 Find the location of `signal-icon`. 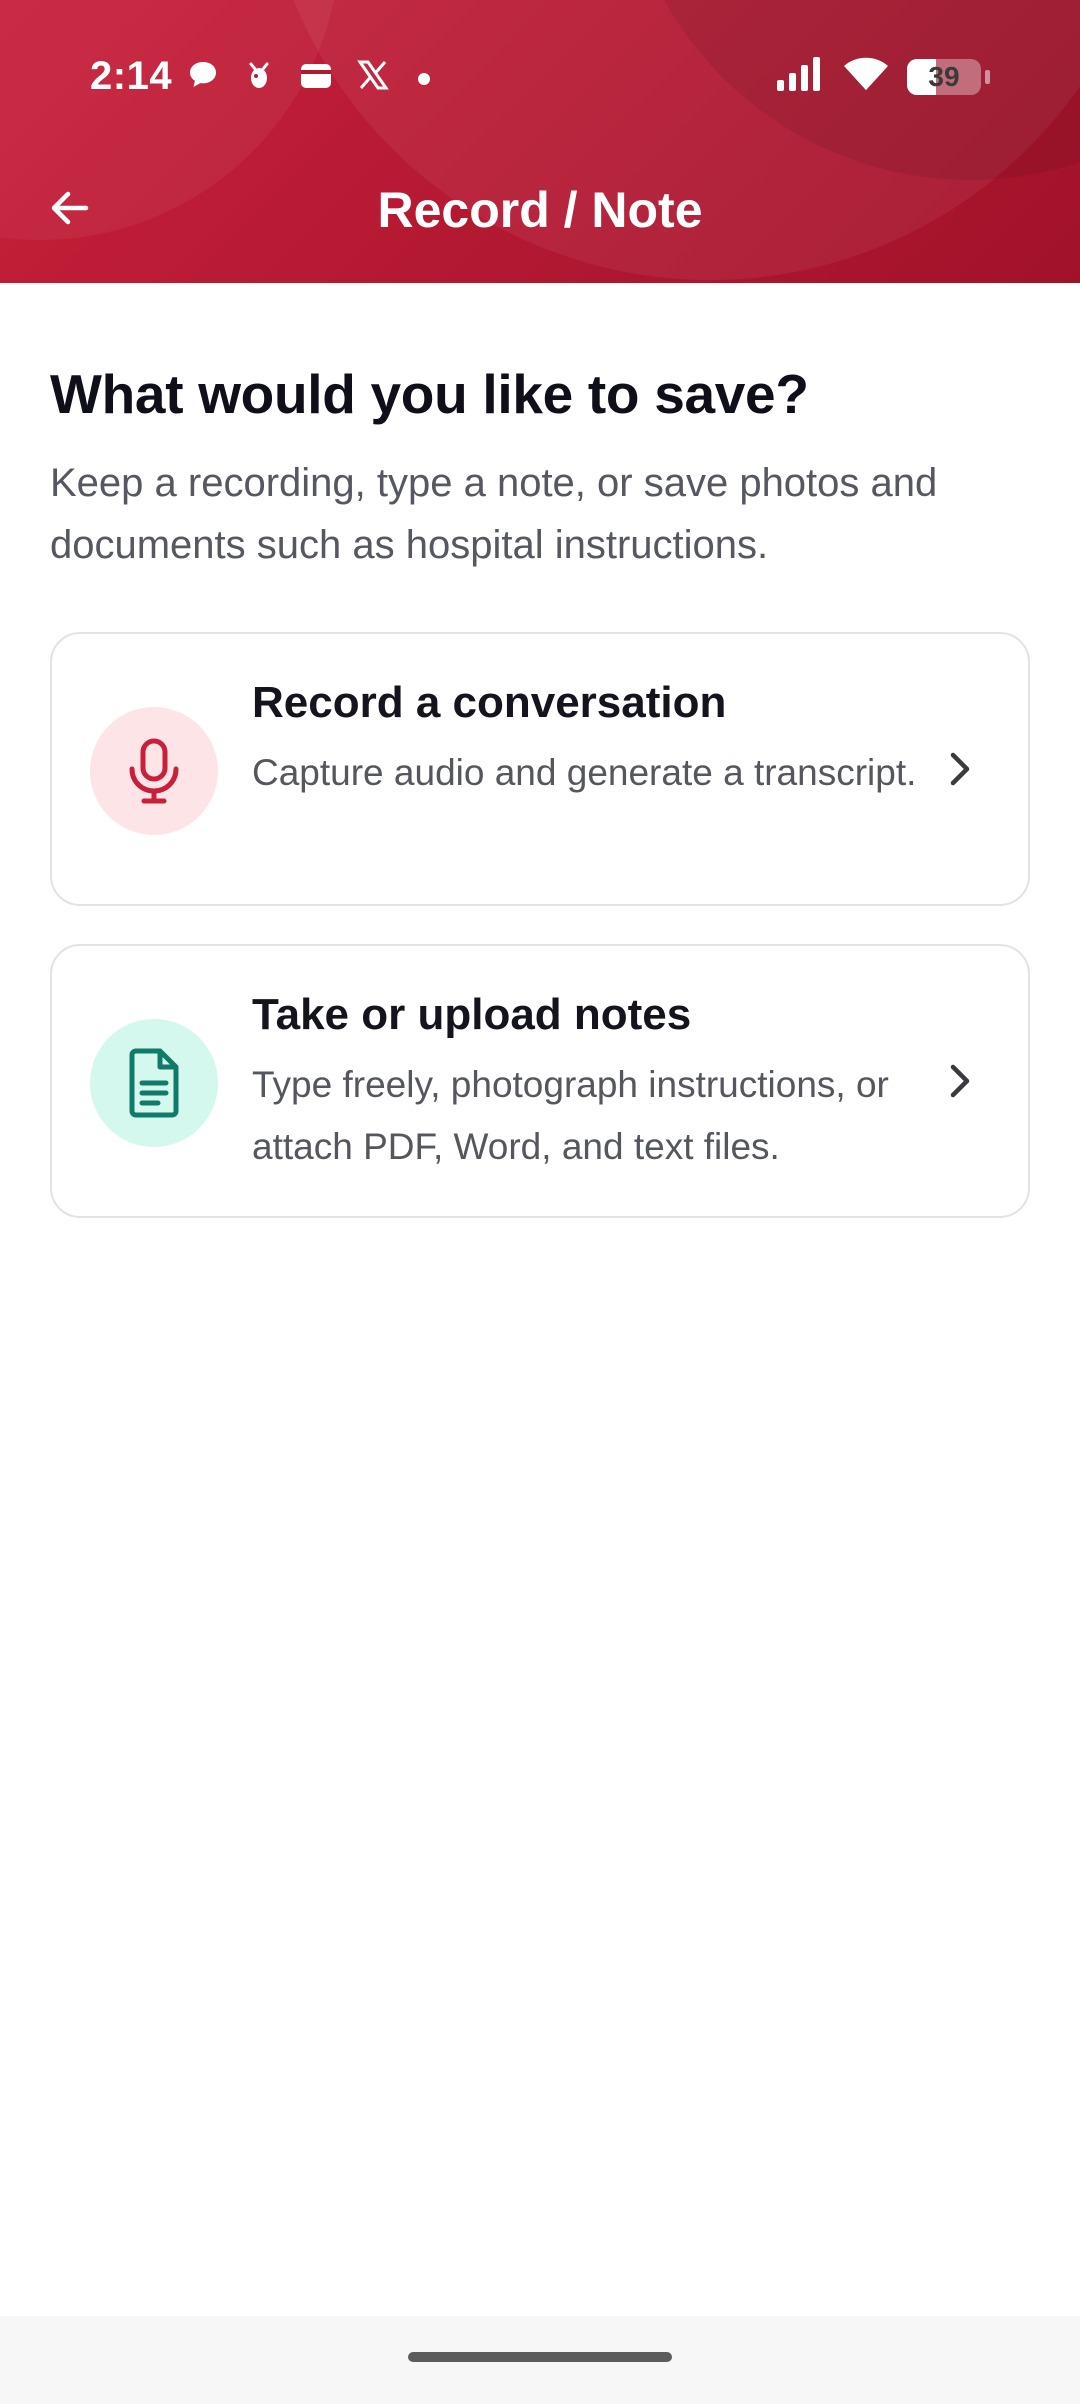

signal-icon is located at coordinates (800, 76).